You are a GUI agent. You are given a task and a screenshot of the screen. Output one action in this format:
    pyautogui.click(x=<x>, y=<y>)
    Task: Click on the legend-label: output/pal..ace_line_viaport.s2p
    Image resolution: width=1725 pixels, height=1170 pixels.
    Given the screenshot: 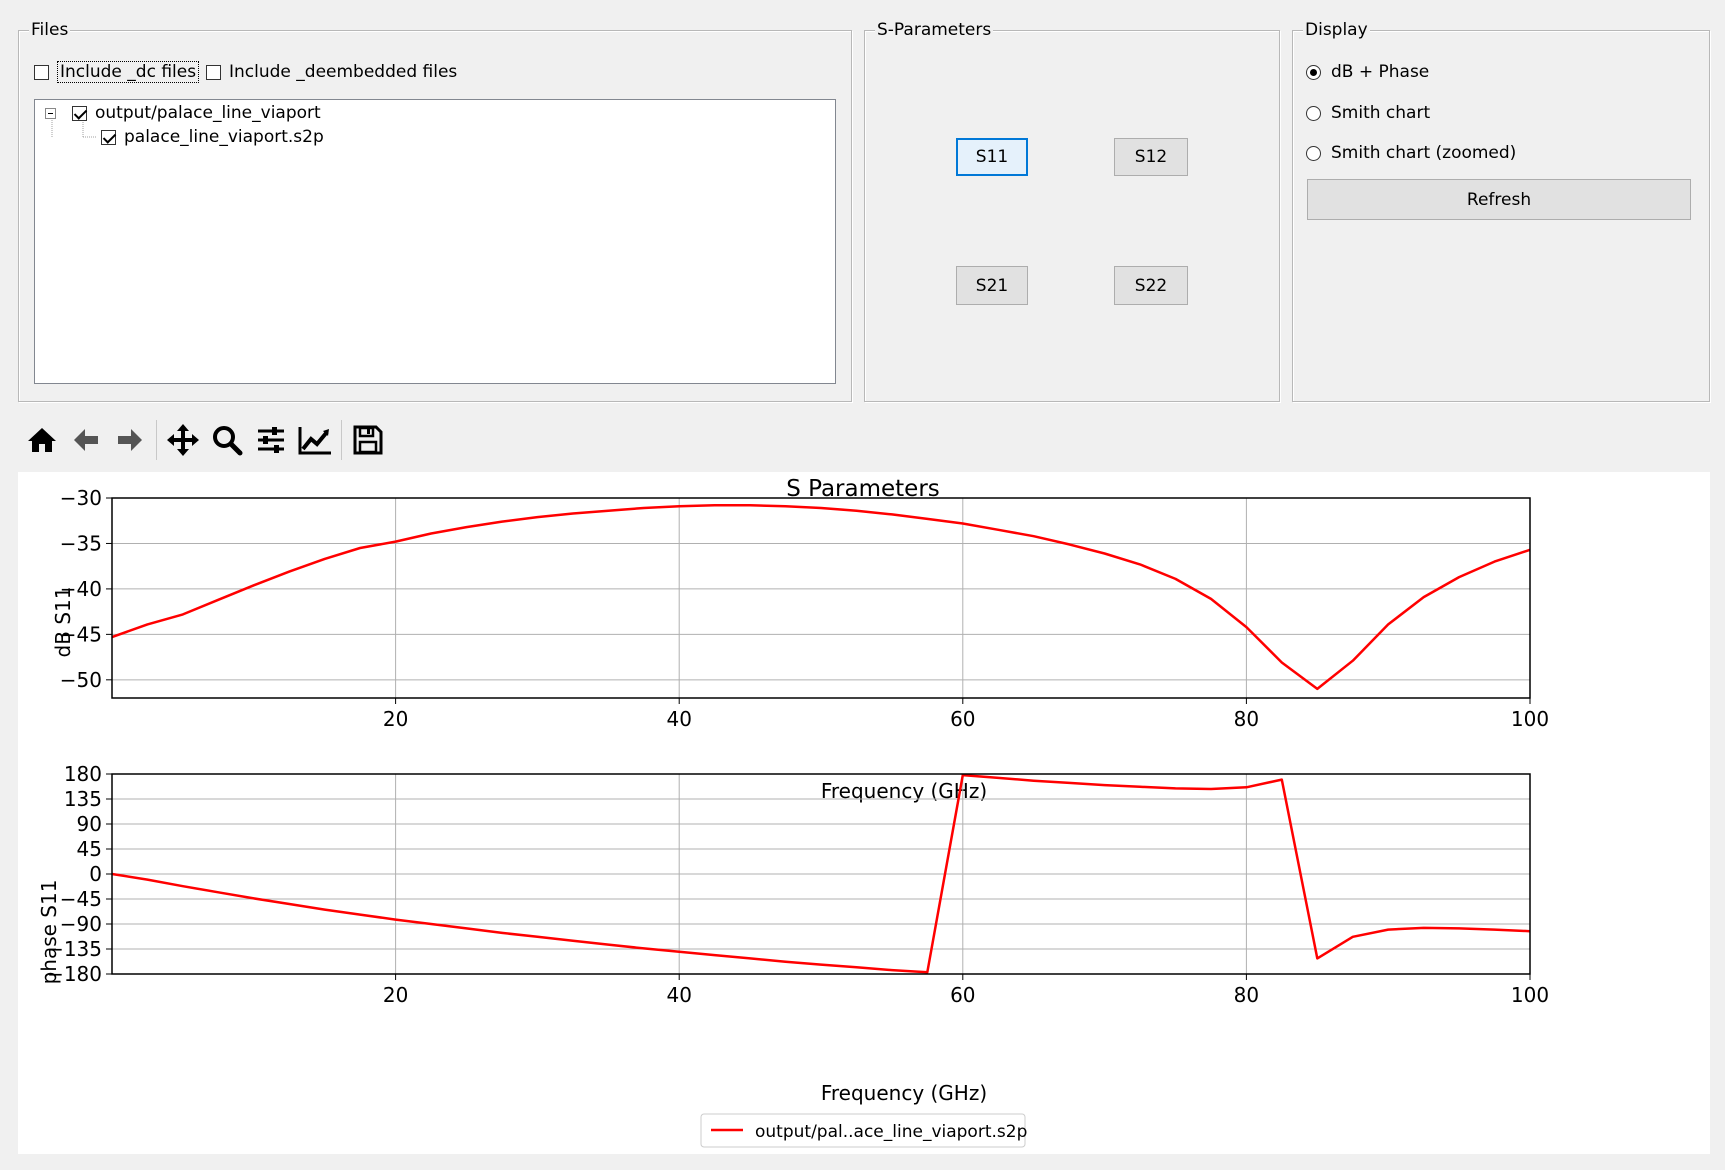 What is the action you would take?
    pyautogui.click(x=891, y=1132)
    